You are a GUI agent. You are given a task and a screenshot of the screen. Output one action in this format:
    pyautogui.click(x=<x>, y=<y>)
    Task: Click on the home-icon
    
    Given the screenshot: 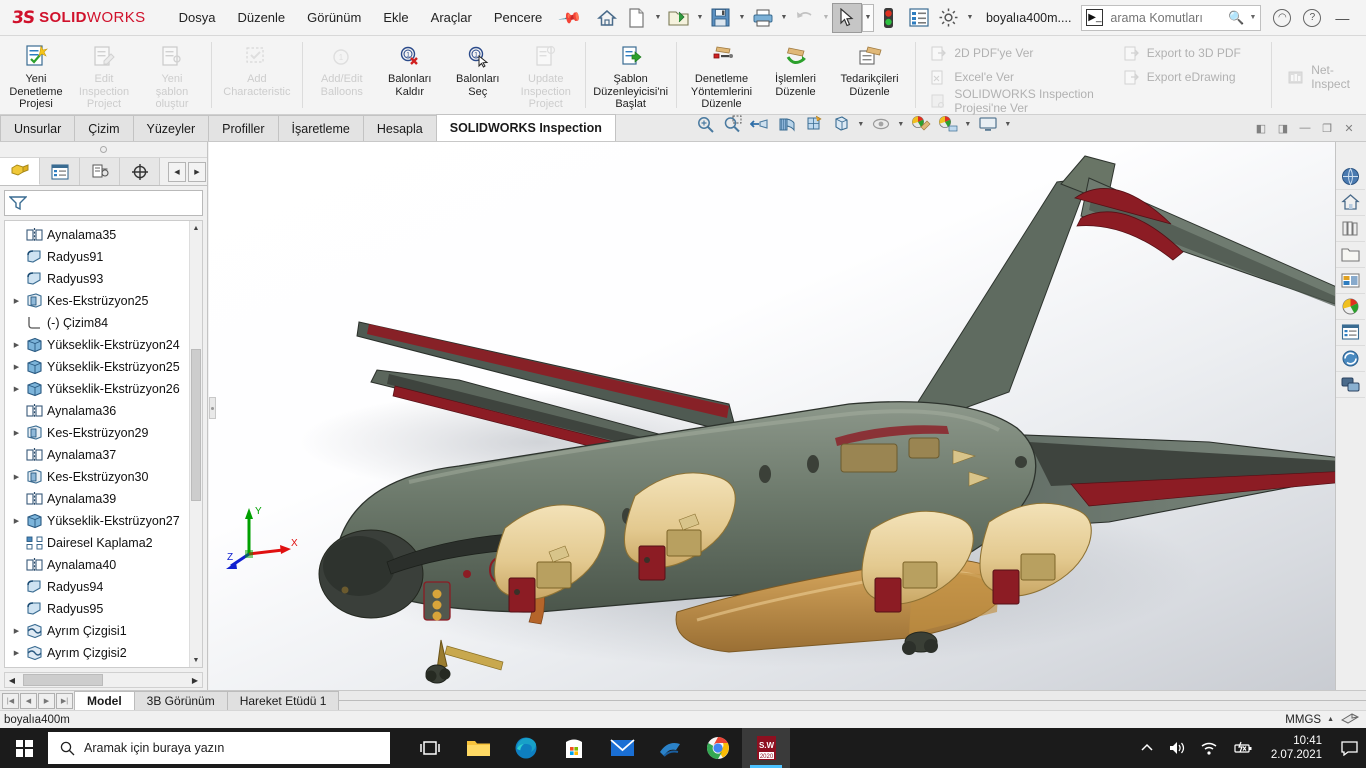 What is the action you would take?
    pyautogui.click(x=607, y=18)
    